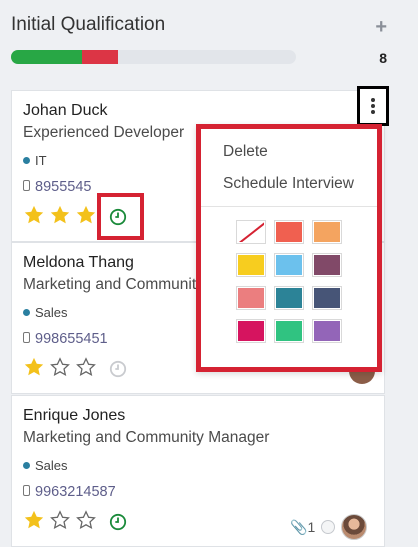 This screenshot has width=418, height=547. What do you see at coordinates (245, 152) in the screenshot?
I see `menu-item-delete: Delete` at bounding box center [245, 152].